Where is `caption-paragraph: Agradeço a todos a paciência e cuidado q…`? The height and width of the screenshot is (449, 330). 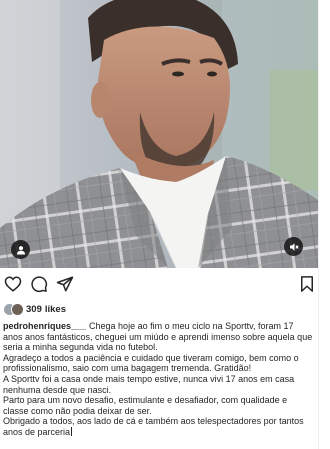 caption-paragraph: Agradeço a todos a paciência e cuidado q… is located at coordinates (159, 363).